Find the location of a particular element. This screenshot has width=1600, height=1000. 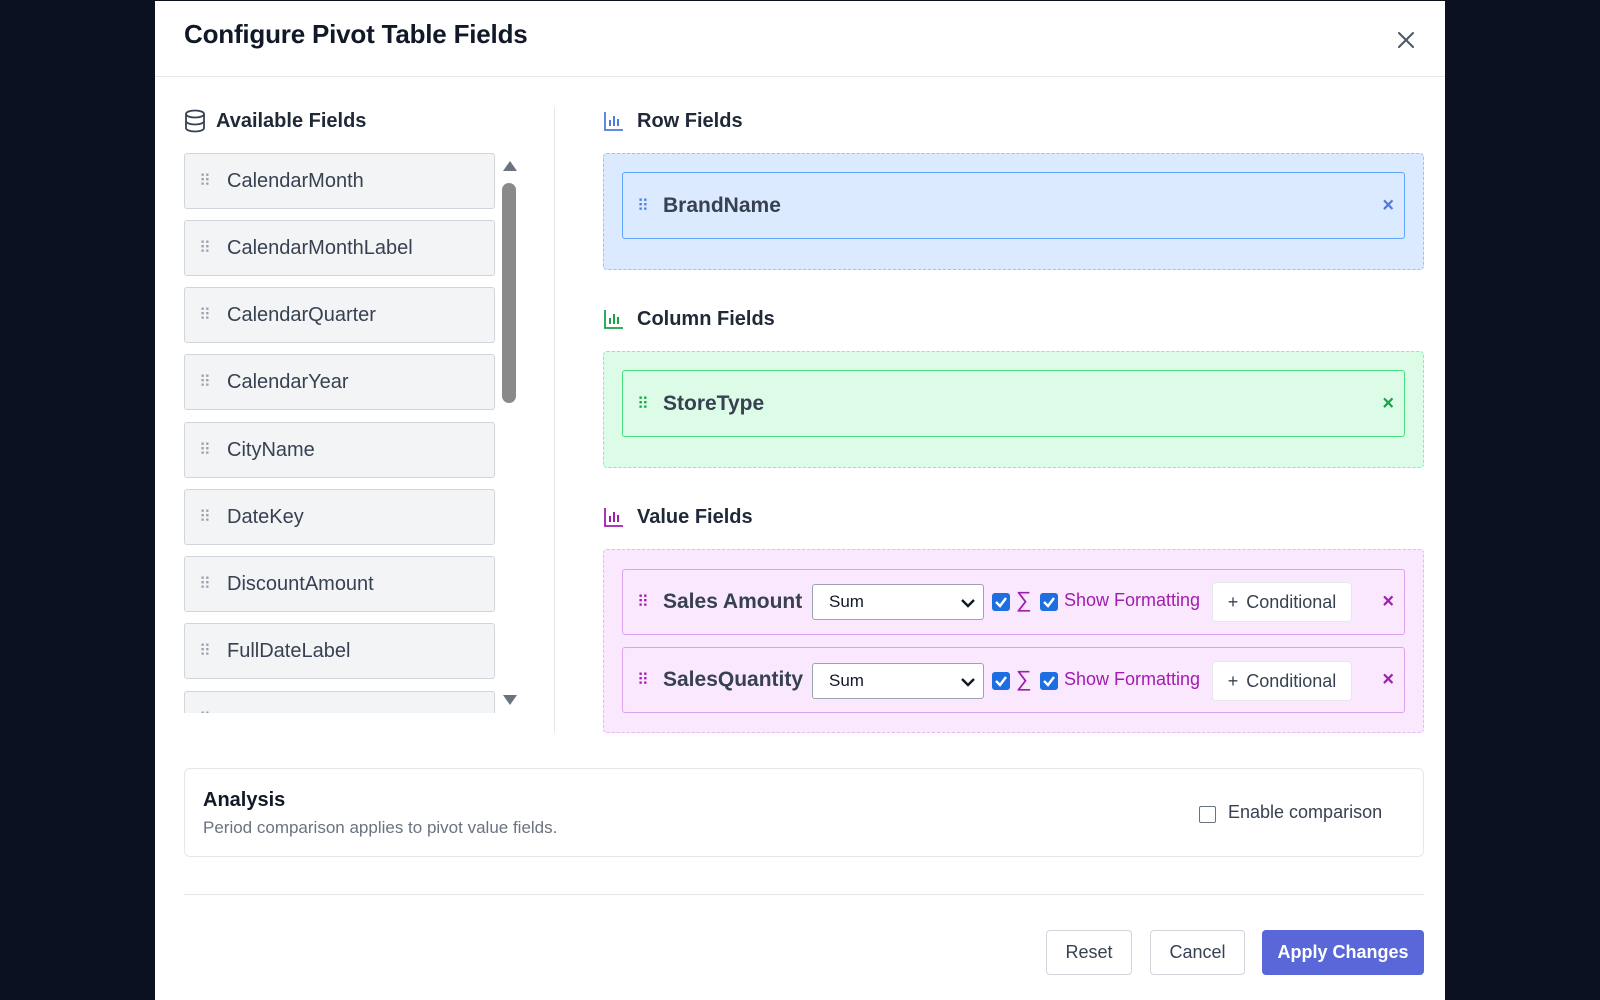

row-fields-header: Row Fields is located at coordinates (673, 121).